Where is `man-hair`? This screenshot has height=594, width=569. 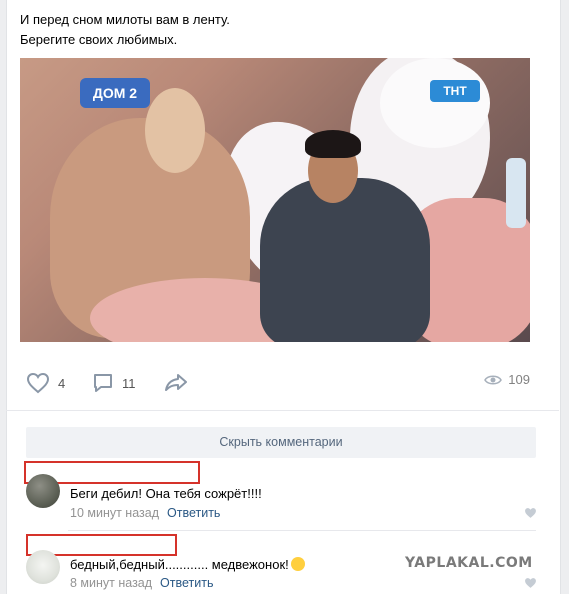 man-hair is located at coordinates (333, 144).